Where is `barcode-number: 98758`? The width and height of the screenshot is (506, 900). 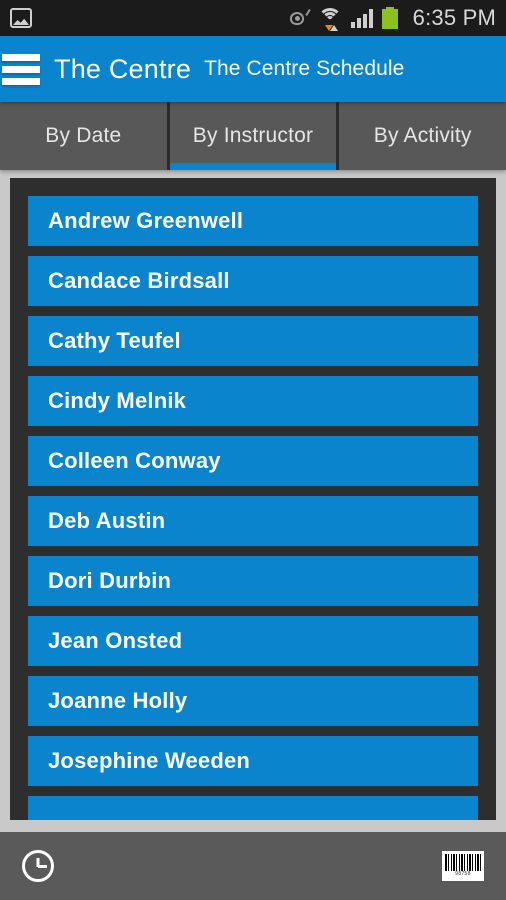
barcode-number: 98758 is located at coordinates (463, 874).